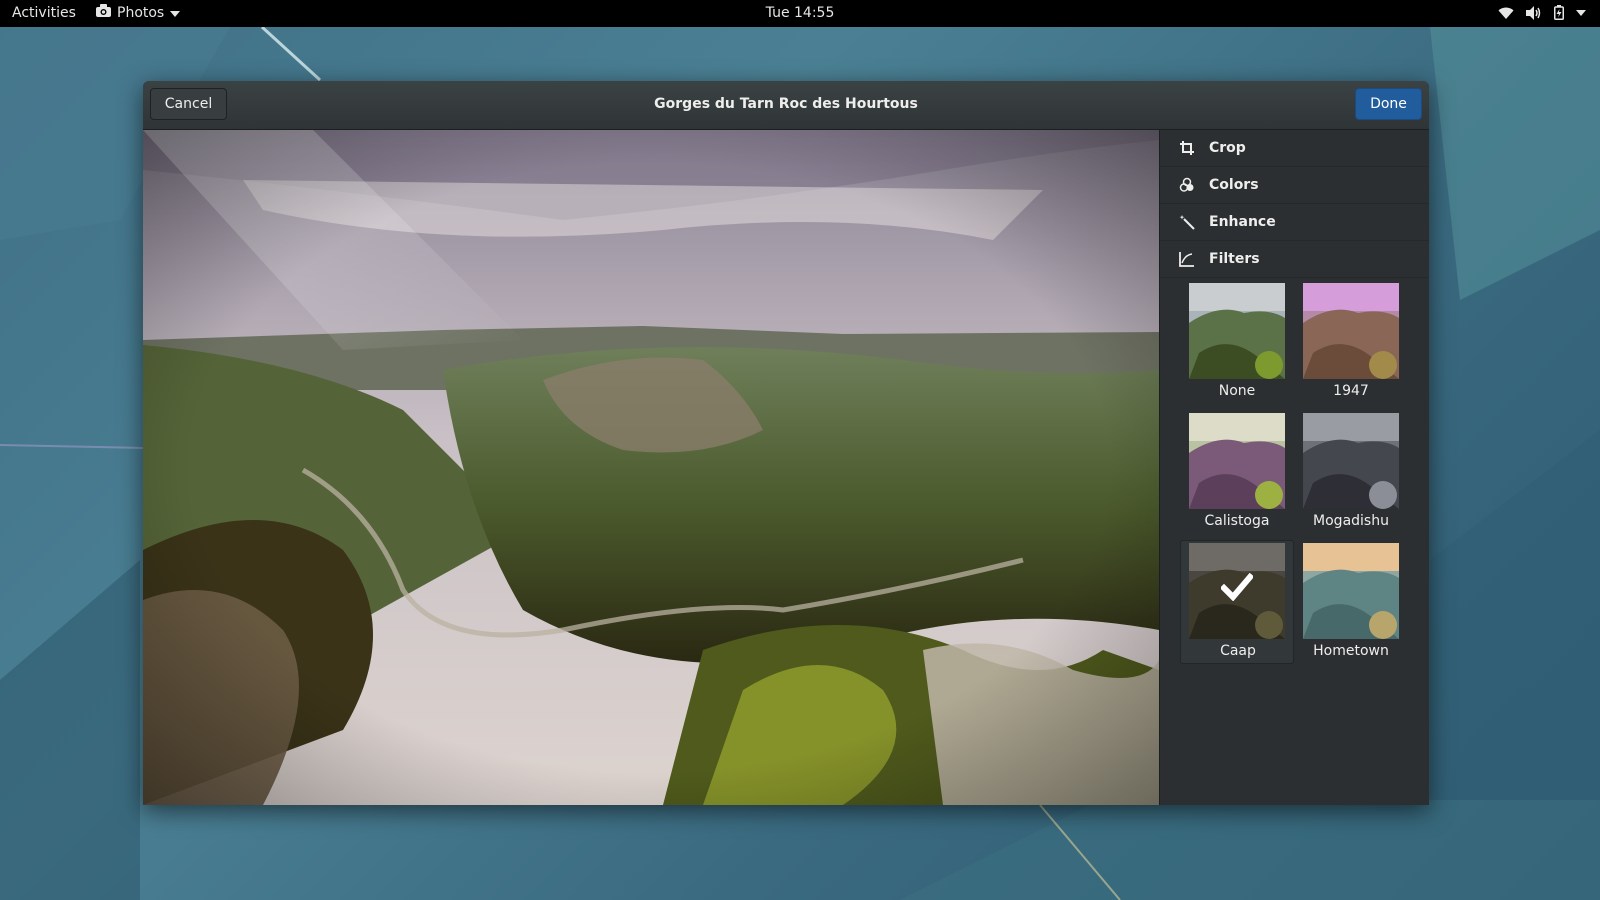  What do you see at coordinates (1506, 13) in the screenshot?
I see `wifi-icon` at bounding box center [1506, 13].